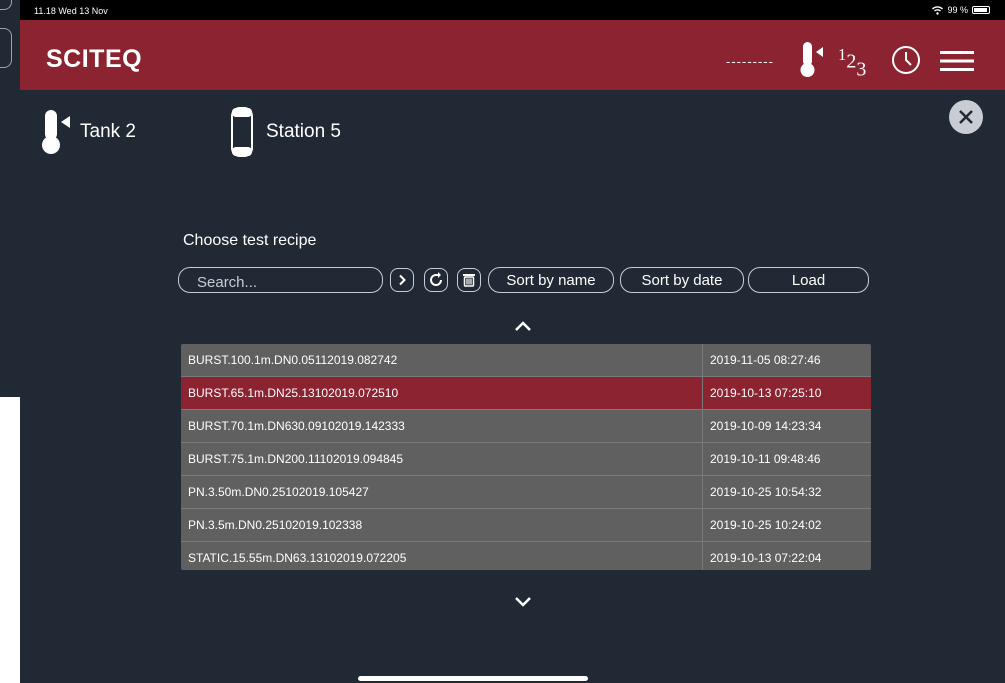 This screenshot has height=683, width=1005. Describe the element at coordinates (766, 558) in the screenshot. I see `recipe-date-cell: 2019-10-13 07:22:04` at that location.